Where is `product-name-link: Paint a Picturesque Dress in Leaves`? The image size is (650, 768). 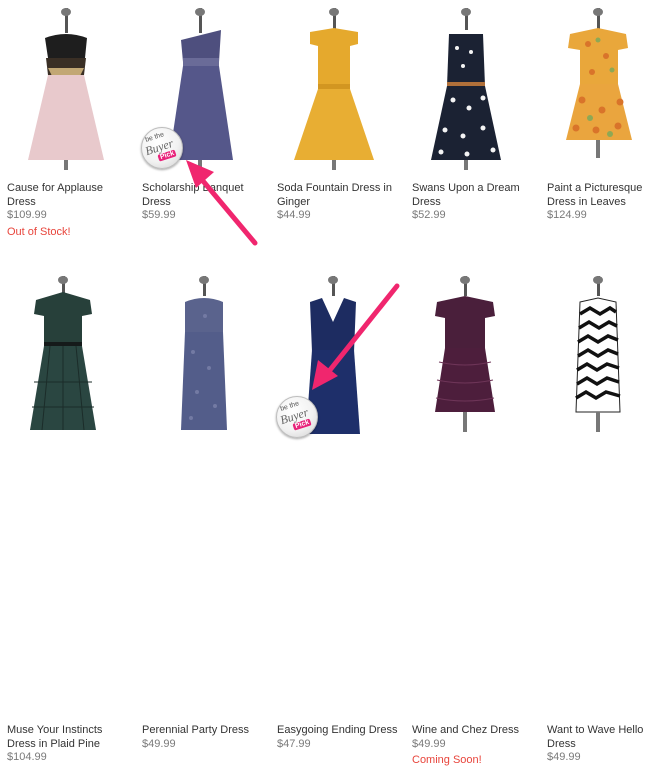
product-name-link: Paint a Picturesque Dress in Leaves is located at coordinates (598, 195).